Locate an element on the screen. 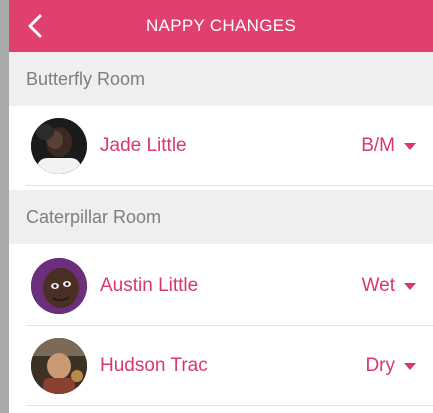 This screenshot has height=413, width=433. header-bar: NAPPY CHANGES is located at coordinates (221, 26).